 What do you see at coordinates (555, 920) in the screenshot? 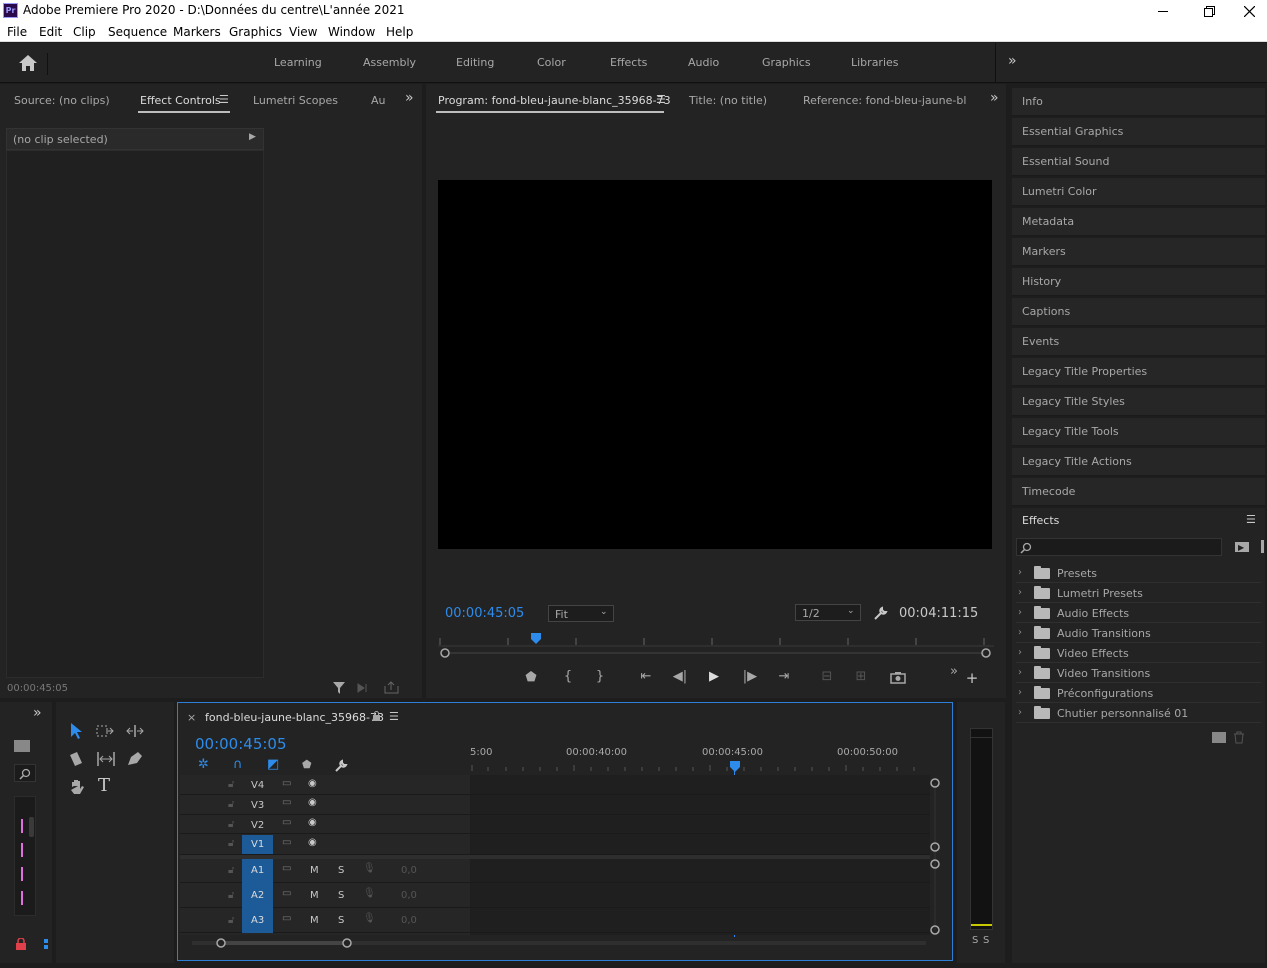
I see `track-a3` at bounding box center [555, 920].